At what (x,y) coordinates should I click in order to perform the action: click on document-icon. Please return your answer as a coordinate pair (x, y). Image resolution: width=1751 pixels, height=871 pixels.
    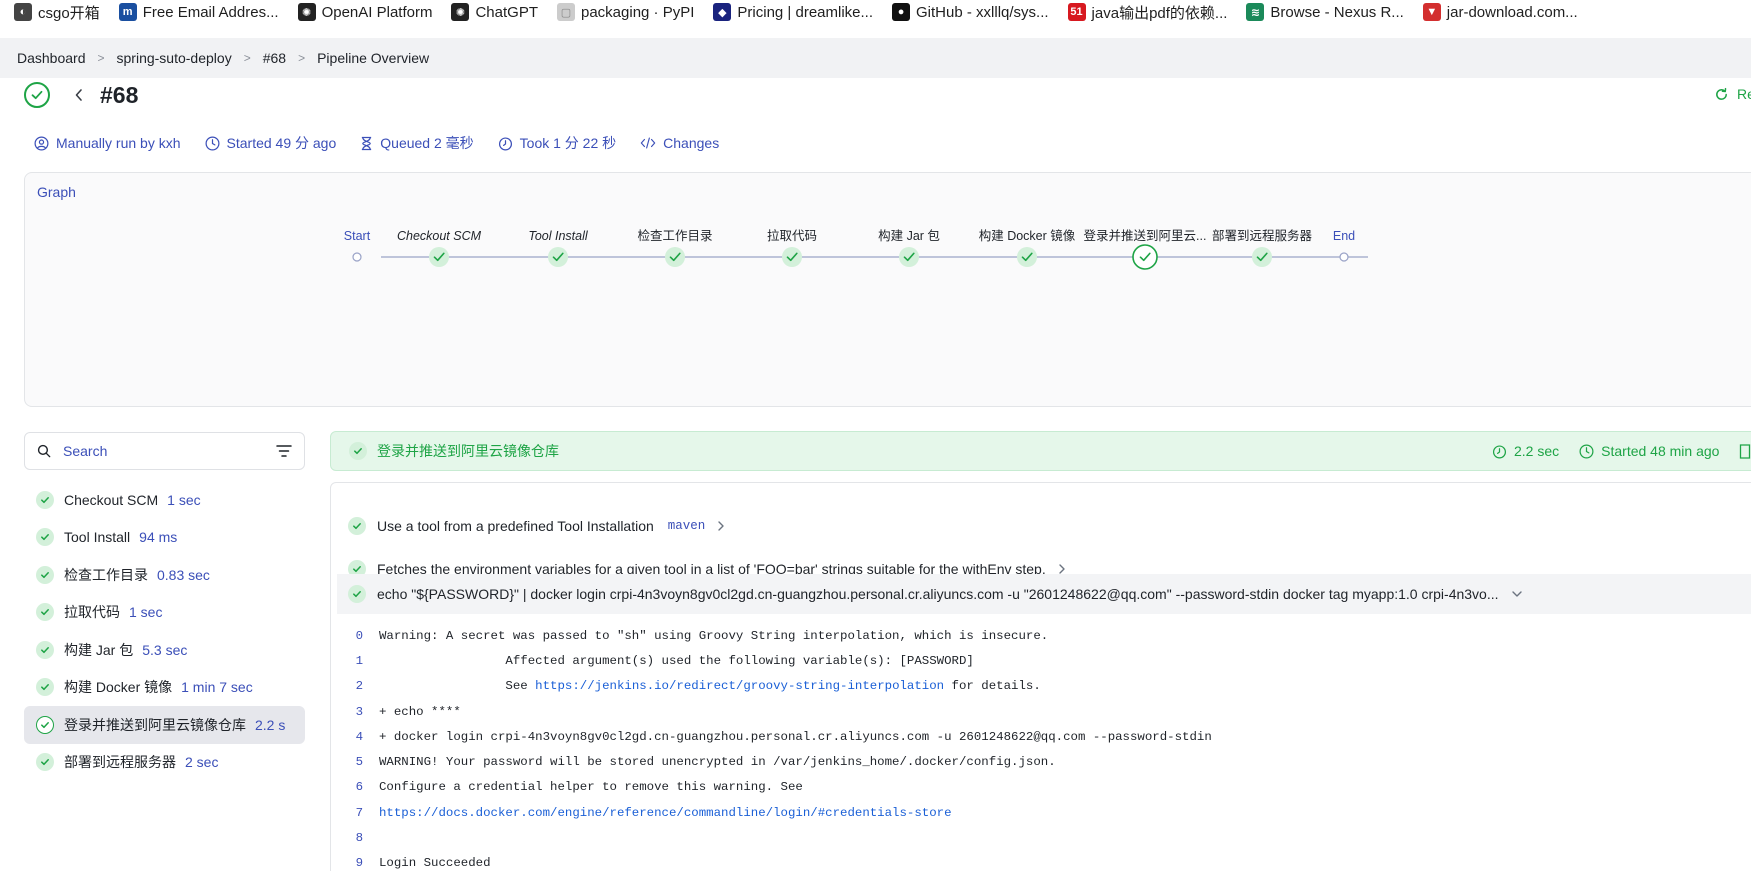
    Looking at the image, I should click on (1745, 451).